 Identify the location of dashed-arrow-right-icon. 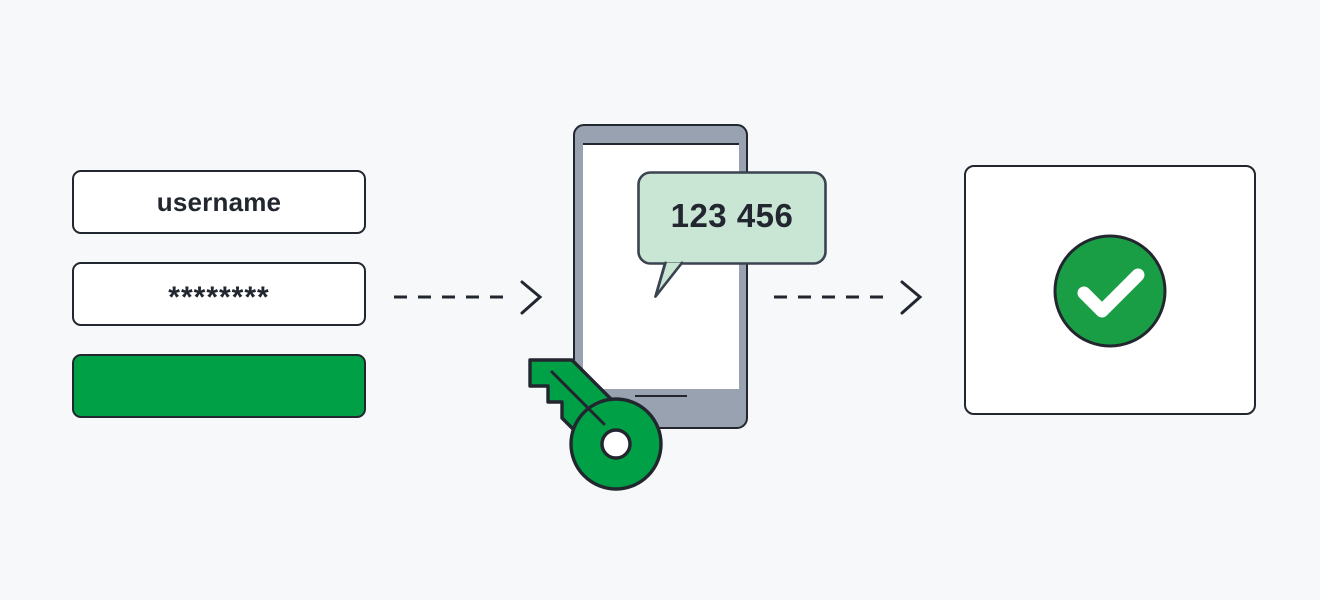
(468, 297).